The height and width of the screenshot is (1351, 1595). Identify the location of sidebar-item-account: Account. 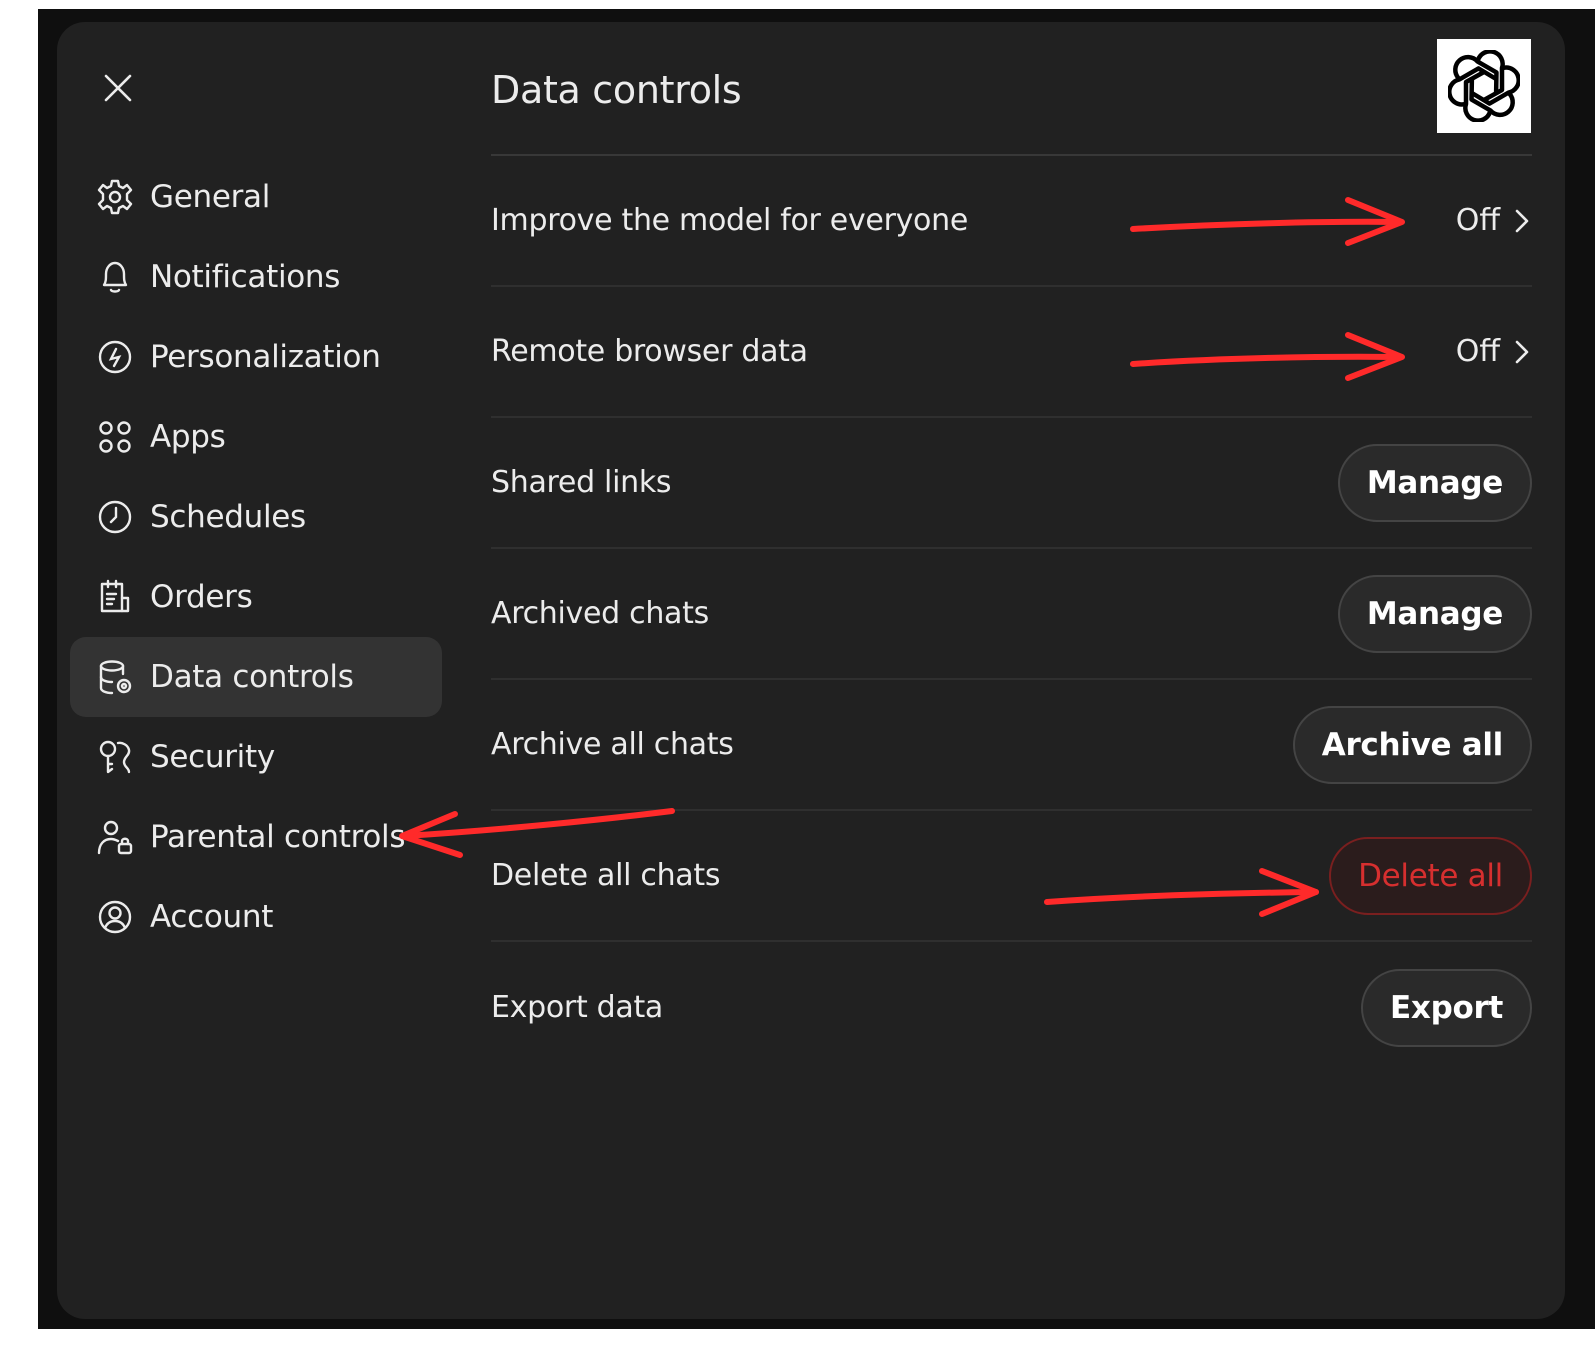
(256, 917).